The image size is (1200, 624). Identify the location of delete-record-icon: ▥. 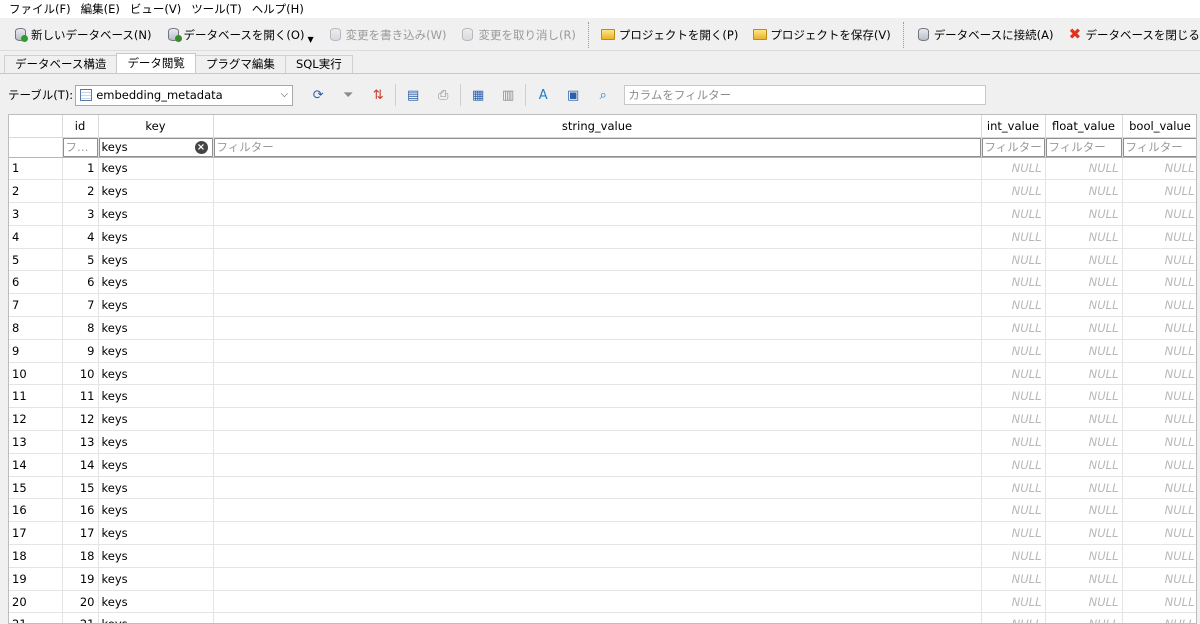
(508, 95).